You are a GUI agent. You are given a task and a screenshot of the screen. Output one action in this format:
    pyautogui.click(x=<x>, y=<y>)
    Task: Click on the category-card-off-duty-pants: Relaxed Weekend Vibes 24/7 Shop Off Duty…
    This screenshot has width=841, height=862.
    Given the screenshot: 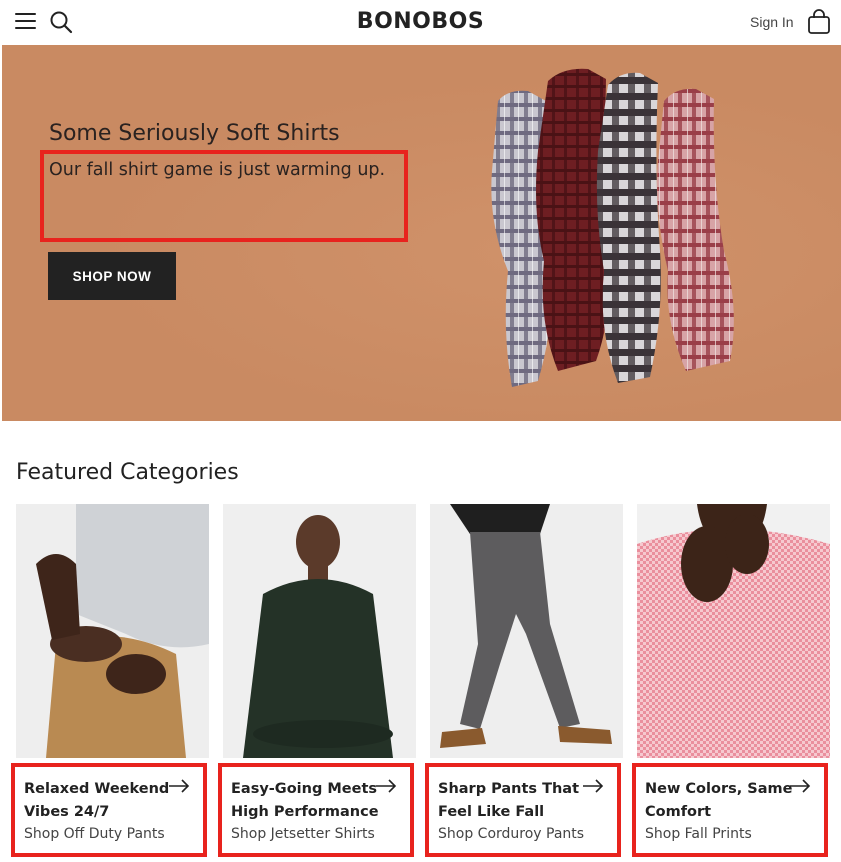 What is the action you would take?
    pyautogui.click(x=110, y=680)
    